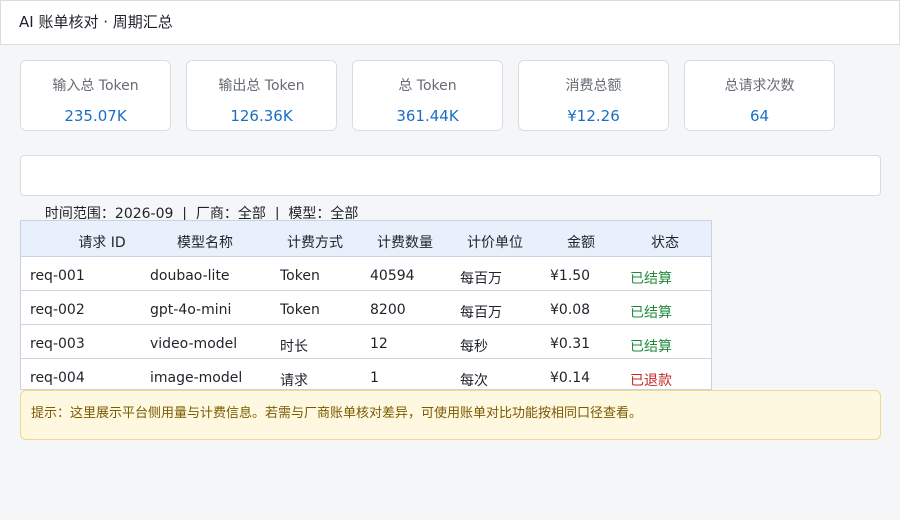 The width and height of the screenshot is (900, 520). I want to click on card-label: 输出总 Token, so click(261, 86).